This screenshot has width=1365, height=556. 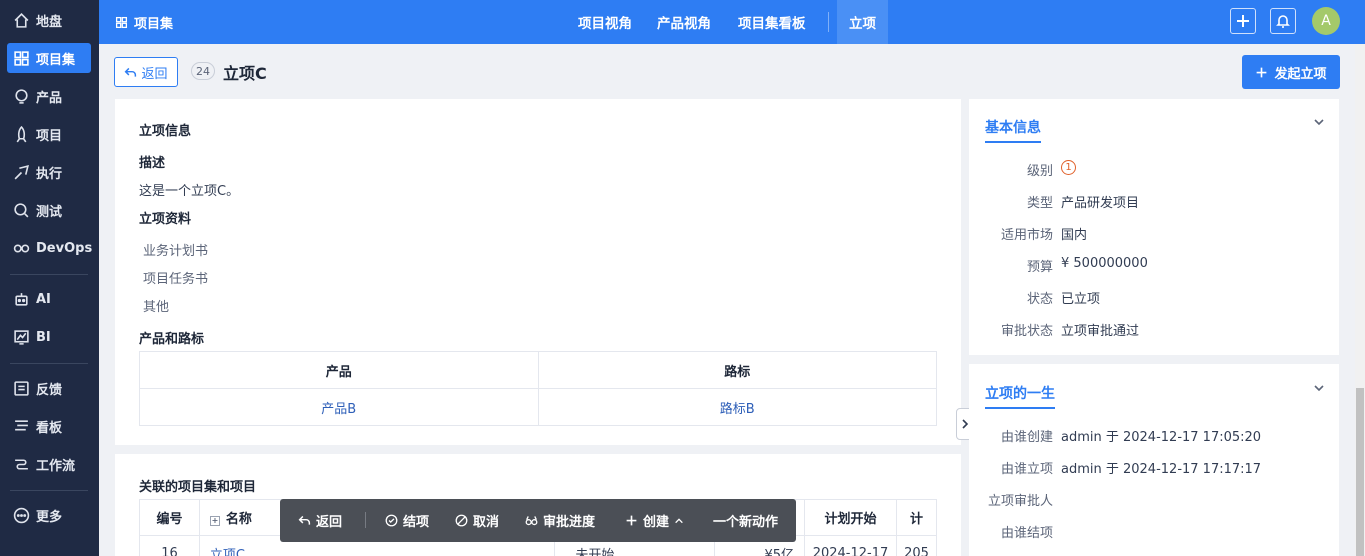 What do you see at coordinates (49, 172) in the screenshot?
I see `sidebar-item-execution: 执行` at bounding box center [49, 172].